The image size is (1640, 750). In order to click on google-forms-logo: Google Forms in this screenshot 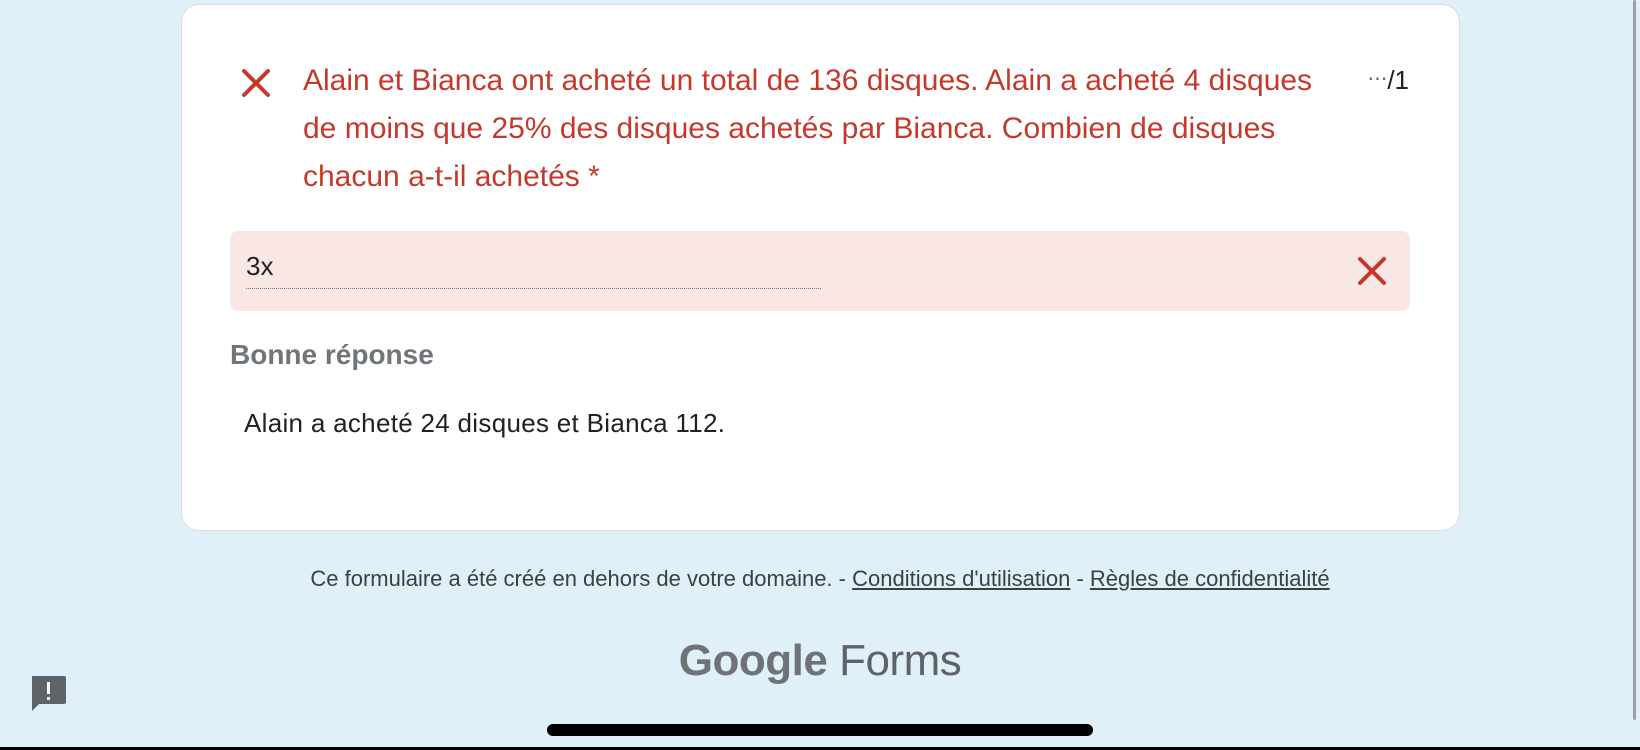, I will do `click(820, 661)`.